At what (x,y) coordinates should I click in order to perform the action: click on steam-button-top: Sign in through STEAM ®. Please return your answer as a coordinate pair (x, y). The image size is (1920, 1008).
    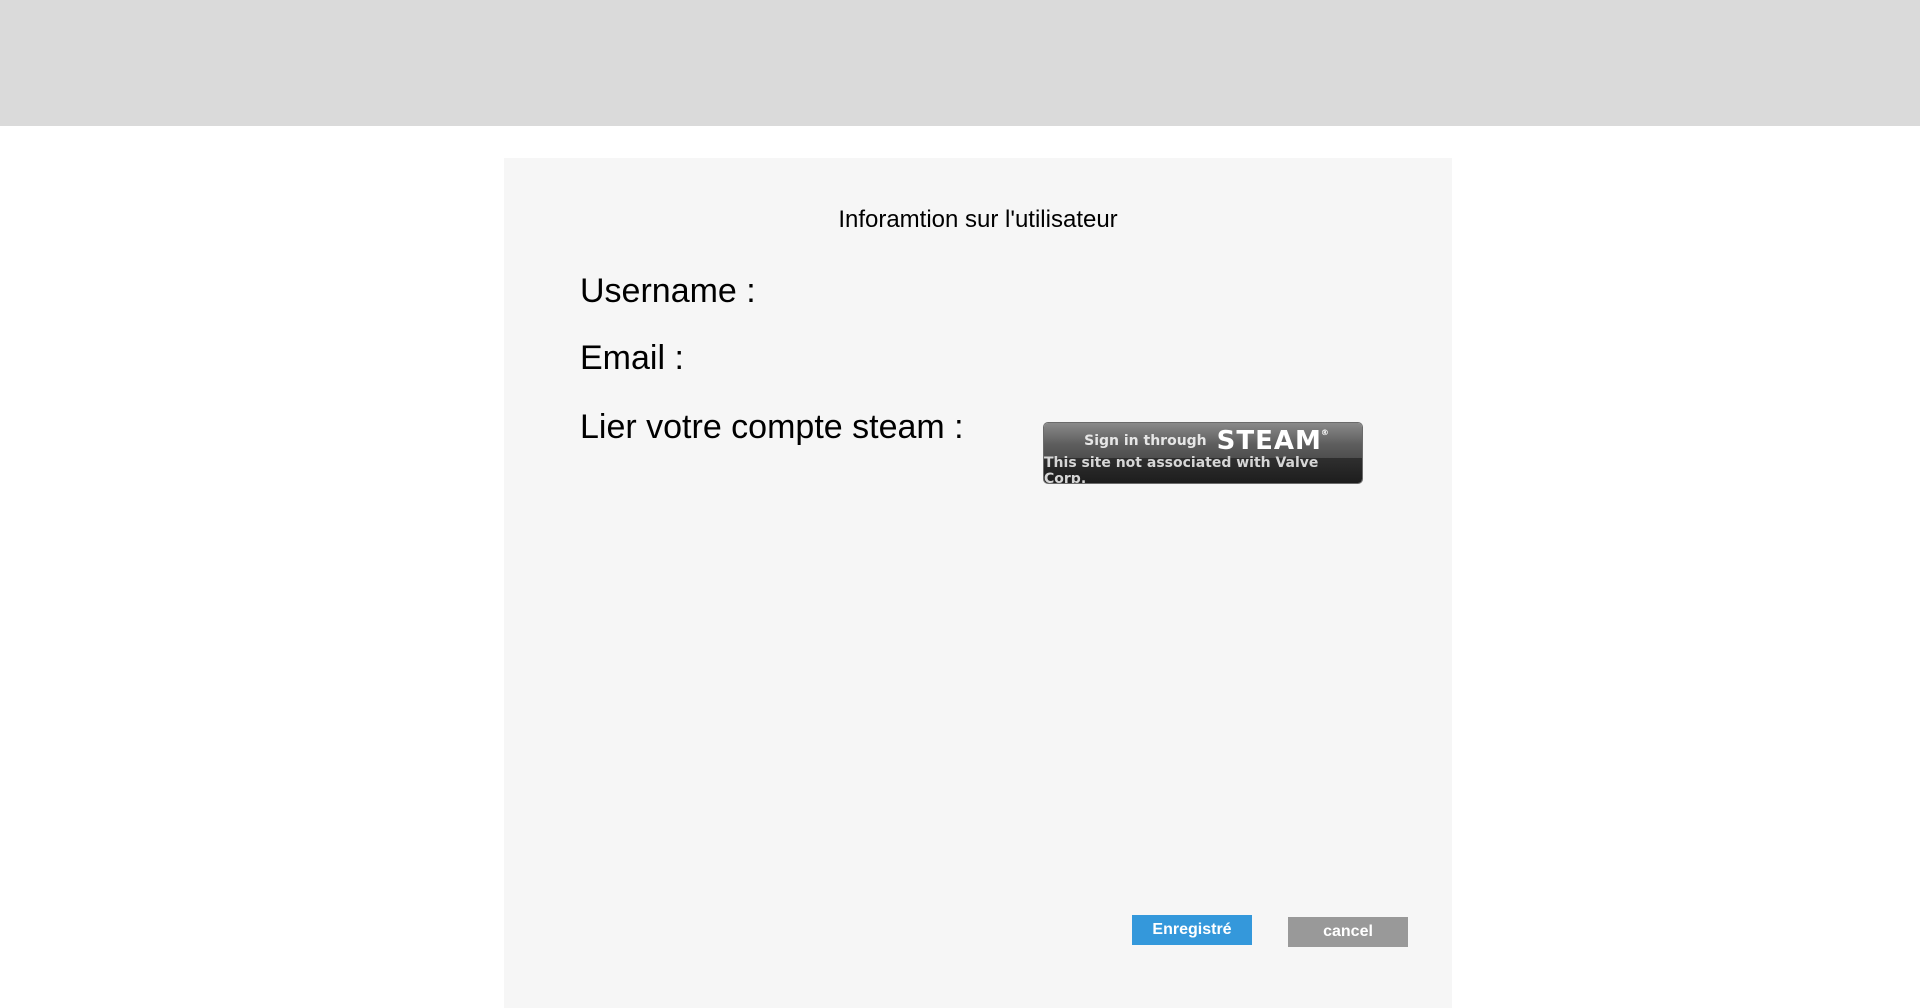
    Looking at the image, I should click on (1203, 440).